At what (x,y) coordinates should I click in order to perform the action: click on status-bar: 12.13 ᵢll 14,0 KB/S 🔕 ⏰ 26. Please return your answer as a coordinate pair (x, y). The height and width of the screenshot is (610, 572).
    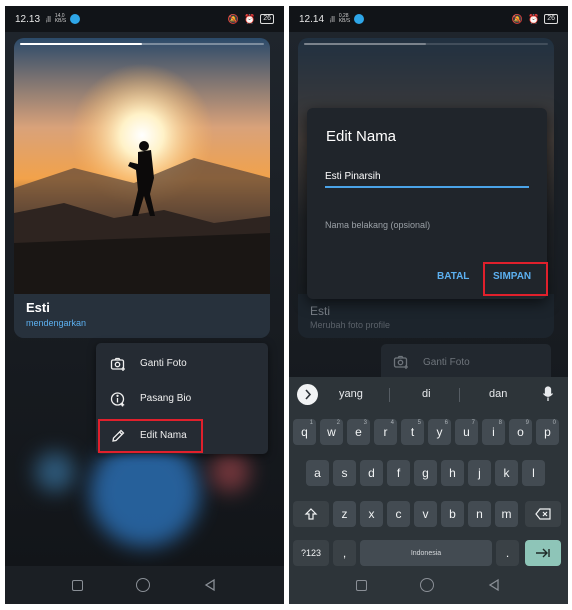
    Looking at the image, I should click on (144, 19).